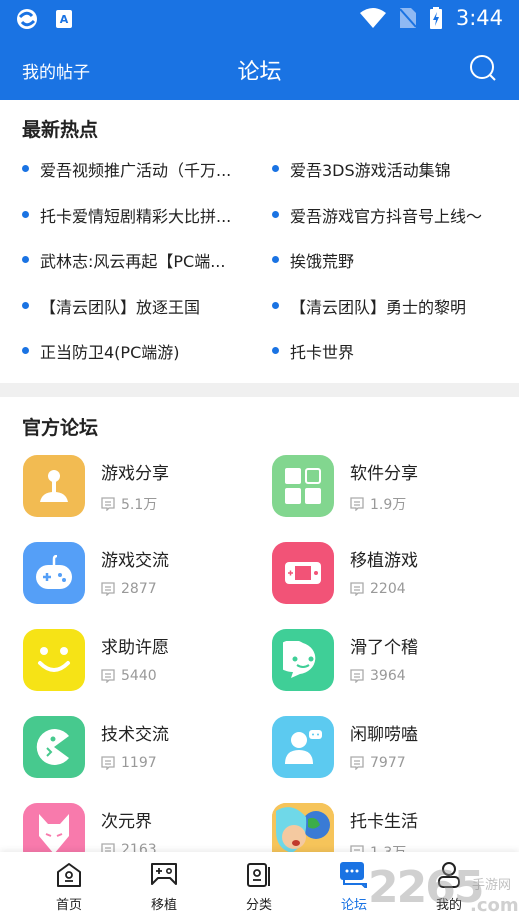  What do you see at coordinates (392, 573) in the screenshot?
I see `forum-item: 移植游戏 2204` at bounding box center [392, 573].